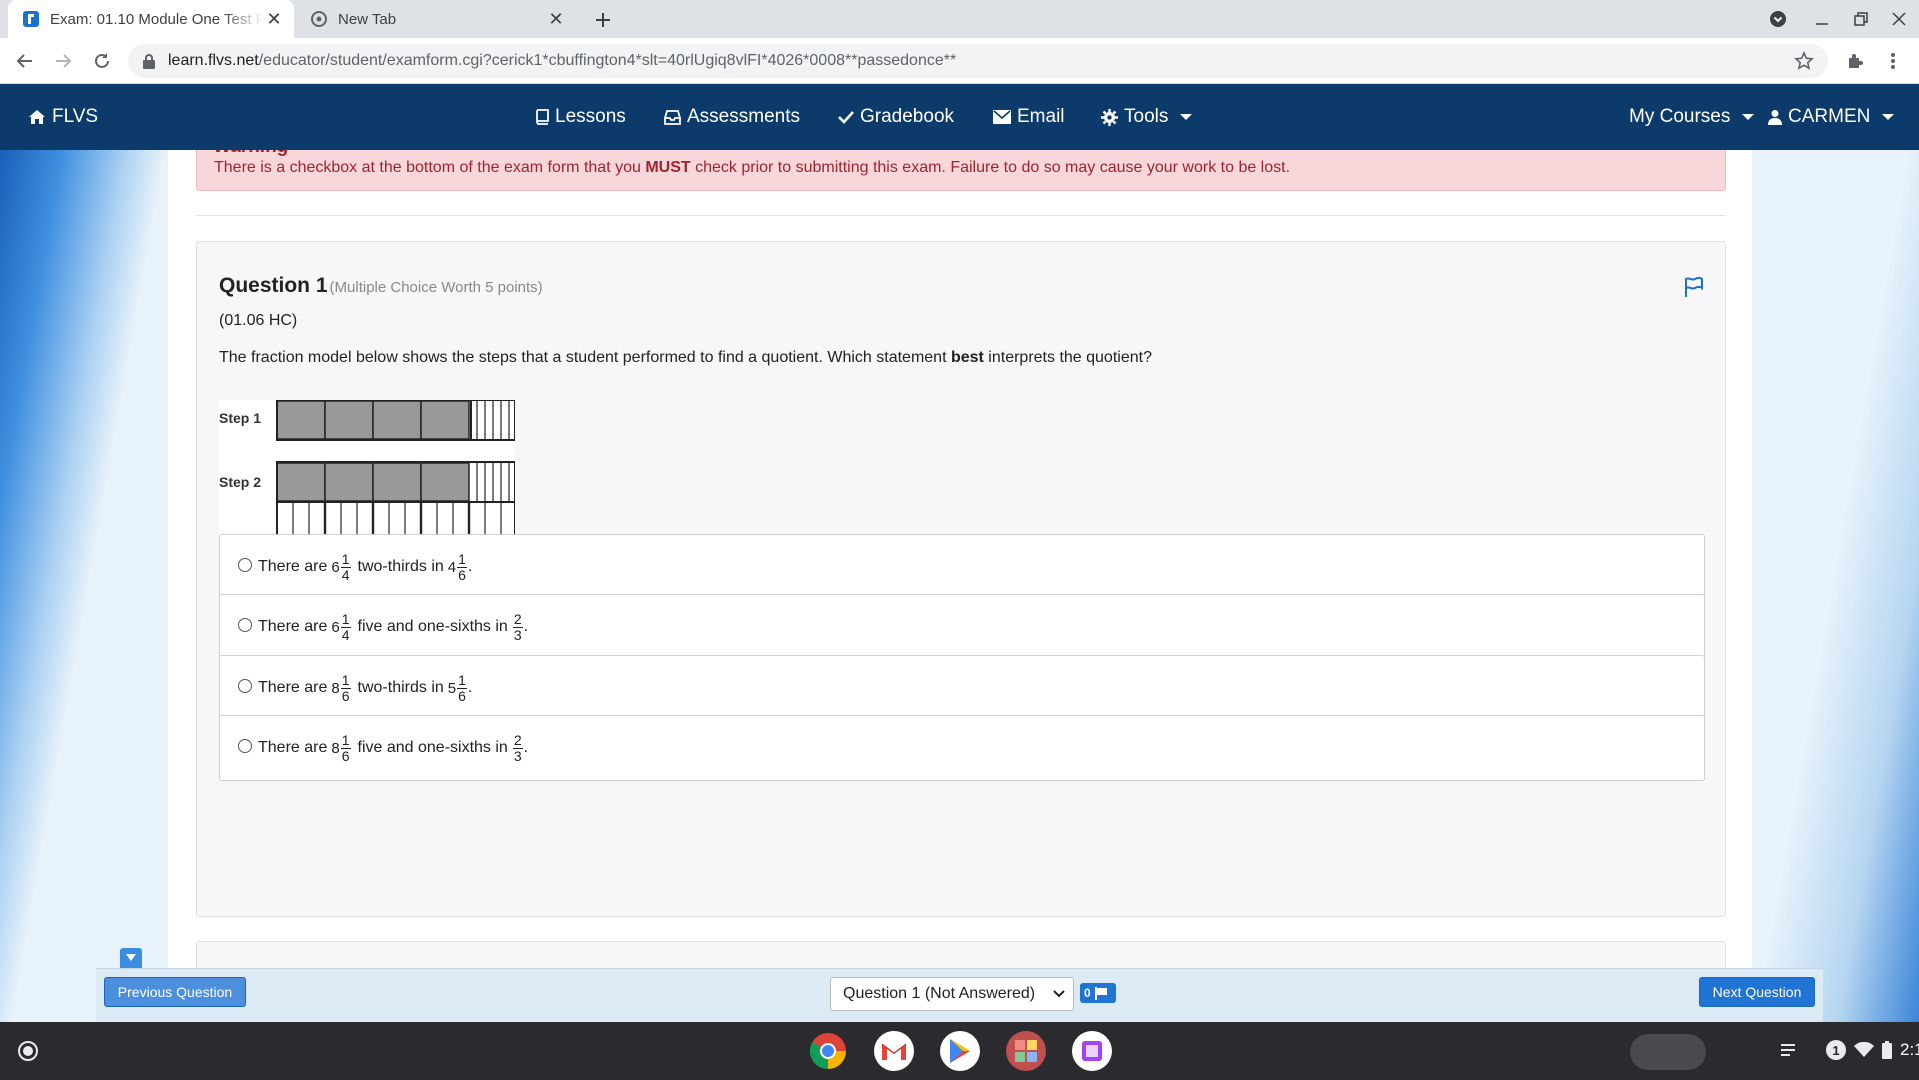  I want to click on reload-icon, so click(102, 61).